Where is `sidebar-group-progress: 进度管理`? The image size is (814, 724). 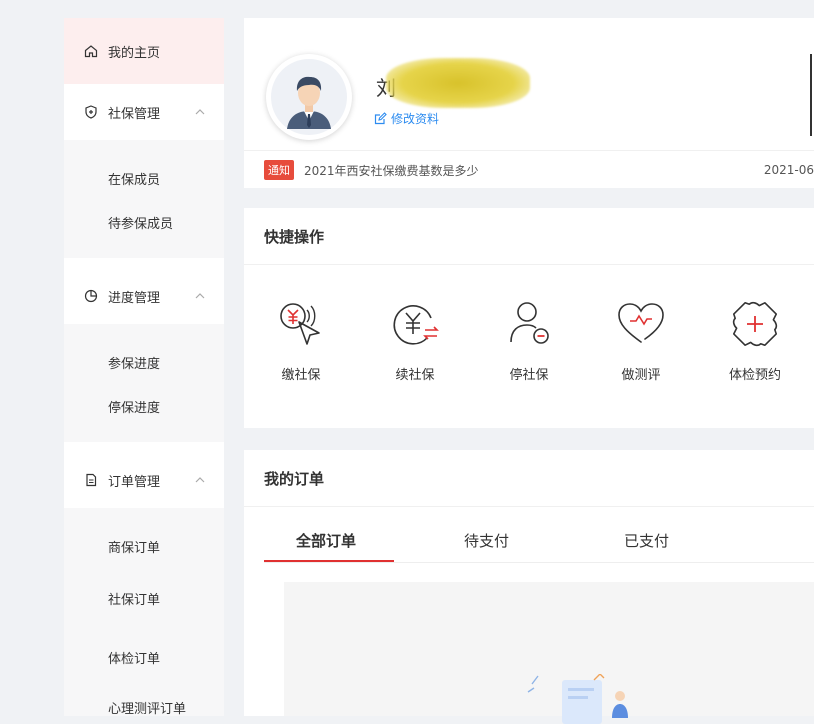
sidebar-group-progress: 进度管理 is located at coordinates (144, 296).